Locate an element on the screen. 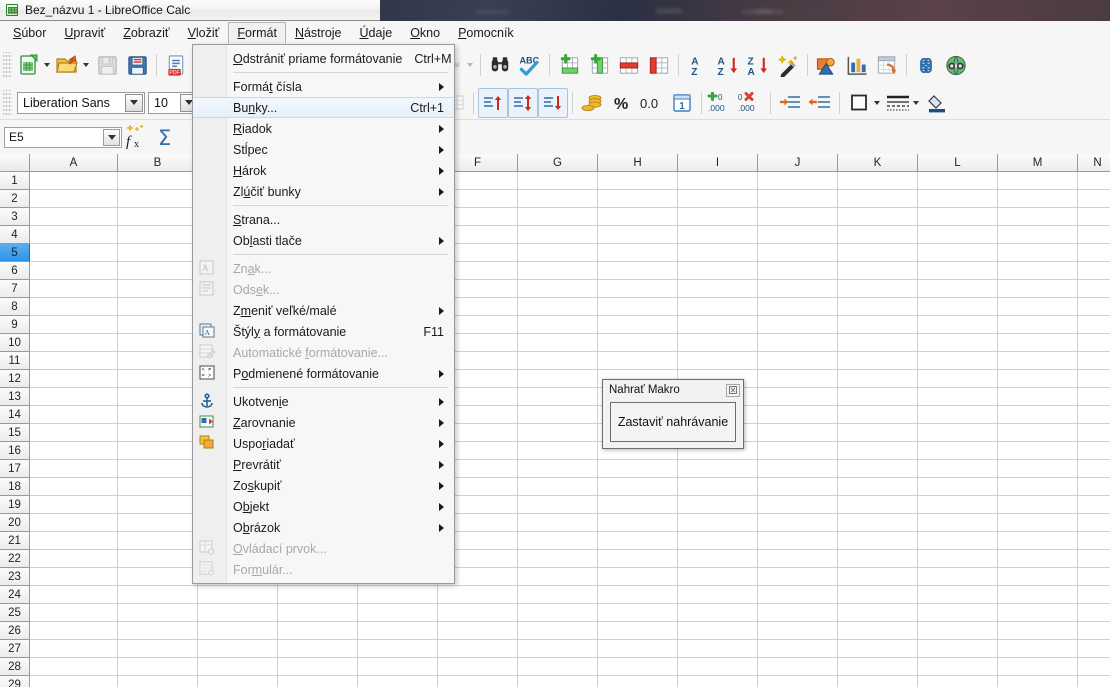  cell-N29 is located at coordinates (1094, 681).